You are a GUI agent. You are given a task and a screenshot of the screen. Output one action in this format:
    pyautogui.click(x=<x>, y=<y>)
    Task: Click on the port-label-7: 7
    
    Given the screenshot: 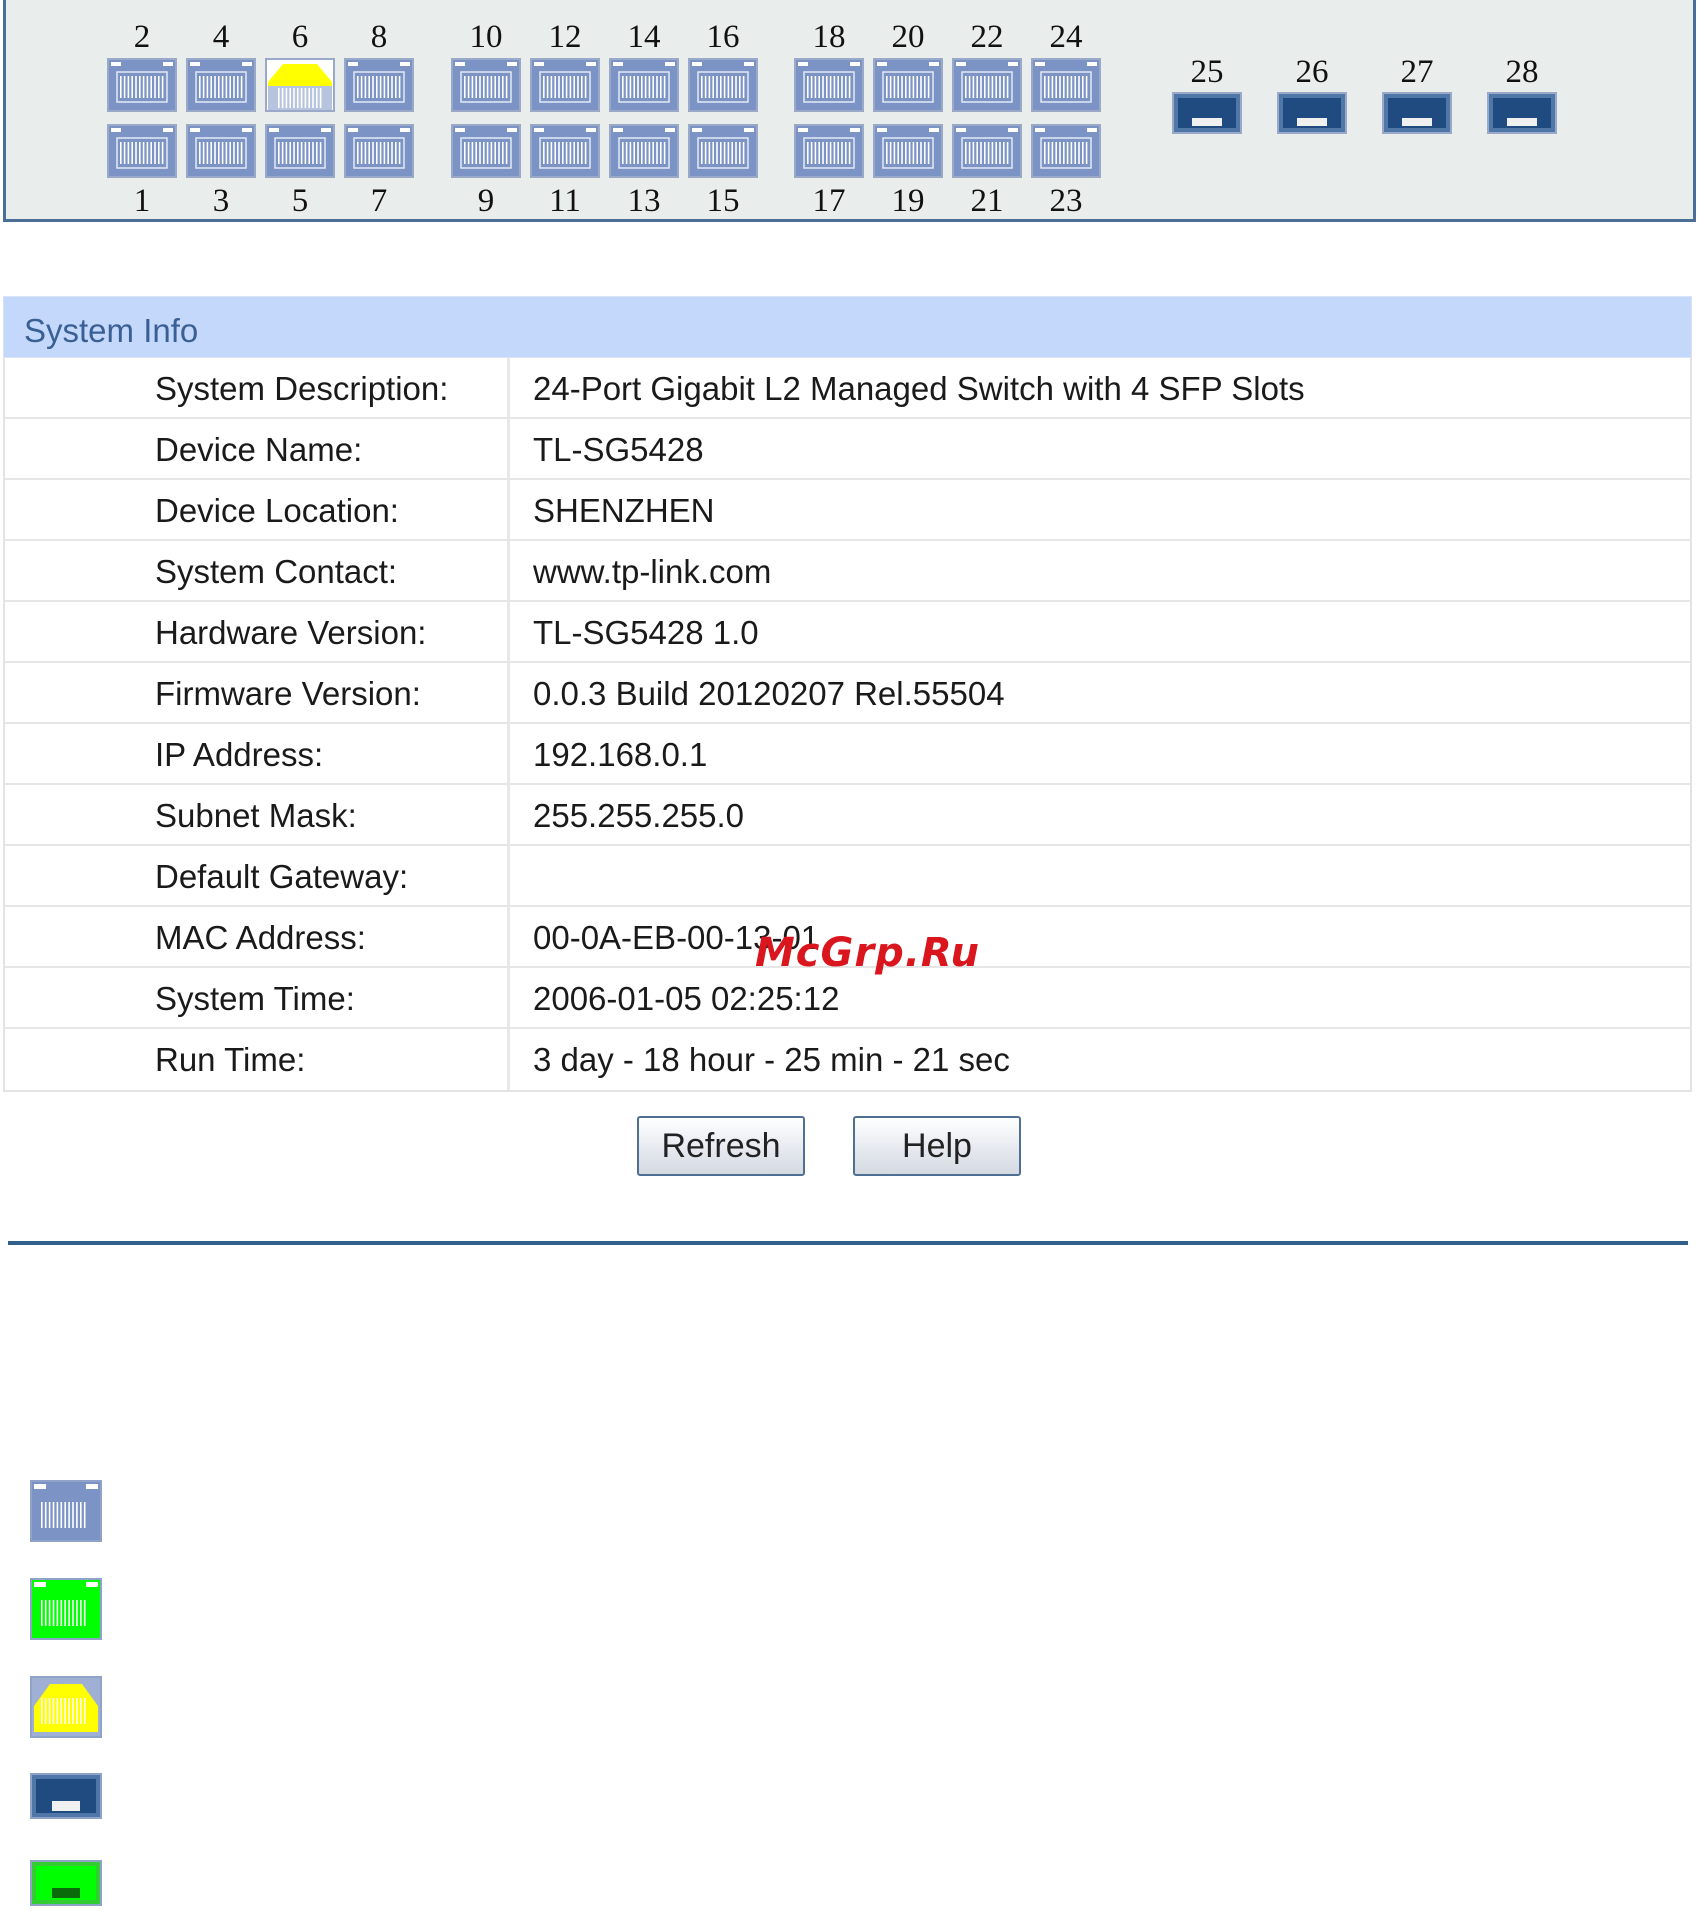 What is the action you would take?
    pyautogui.click(x=379, y=201)
    